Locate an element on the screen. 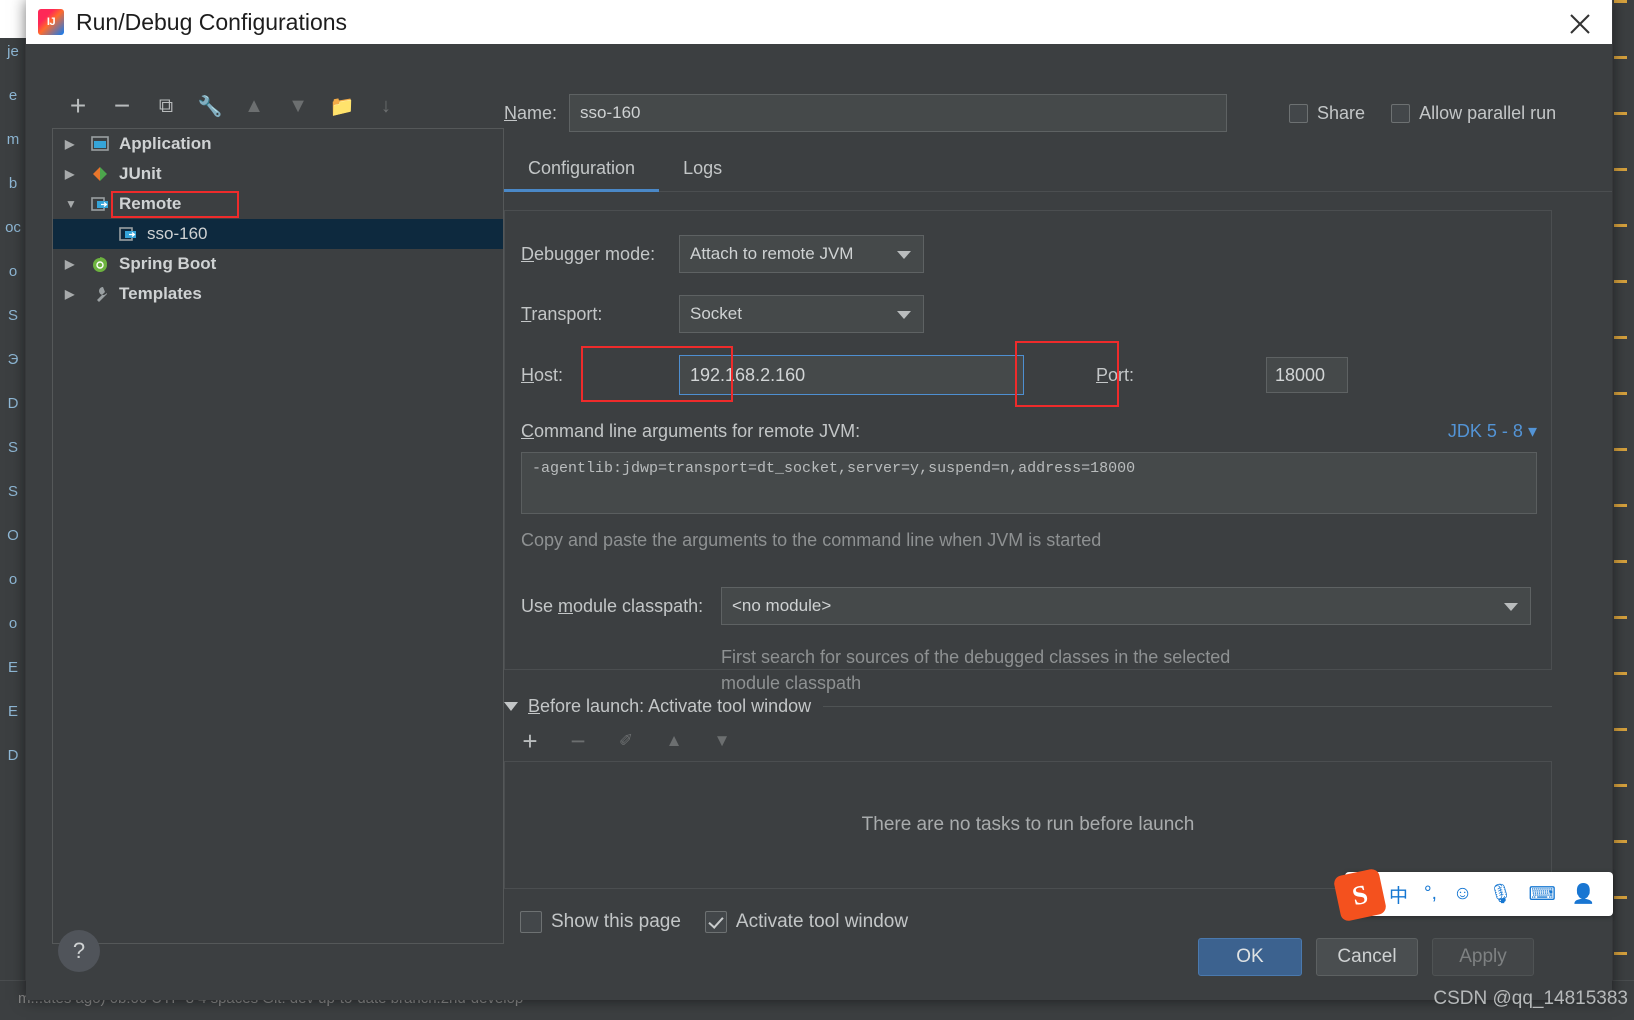 Image resolution: width=1634 pixels, height=1020 pixels. tab-logs: Logs is located at coordinates (702, 171).